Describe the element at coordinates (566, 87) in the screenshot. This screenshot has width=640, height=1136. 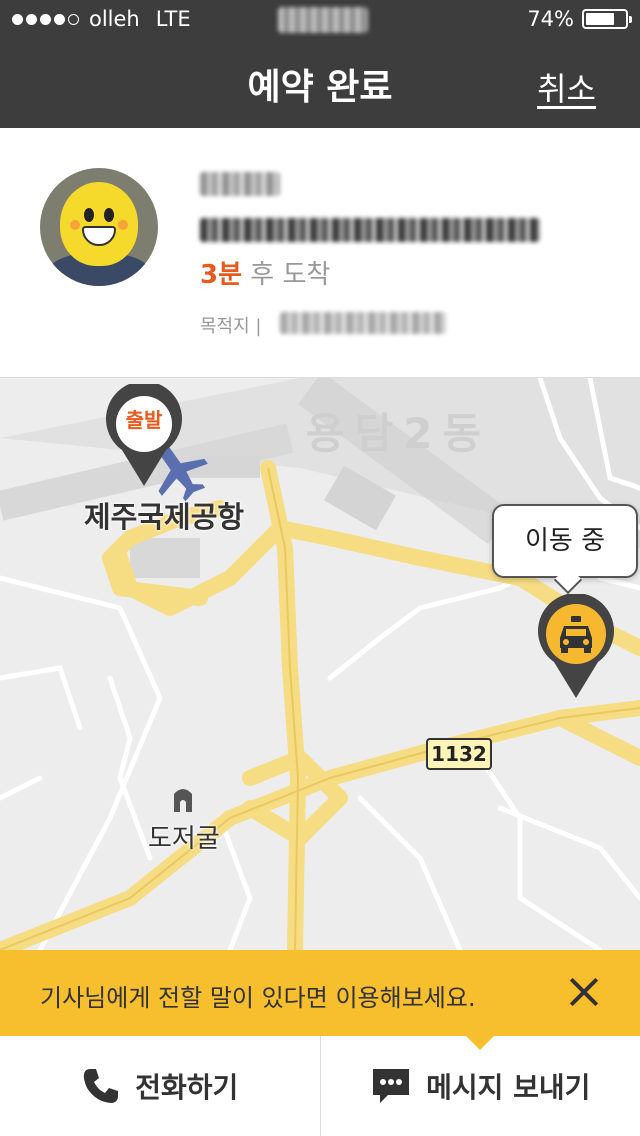
I see `cancel-button: 취소` at that location.